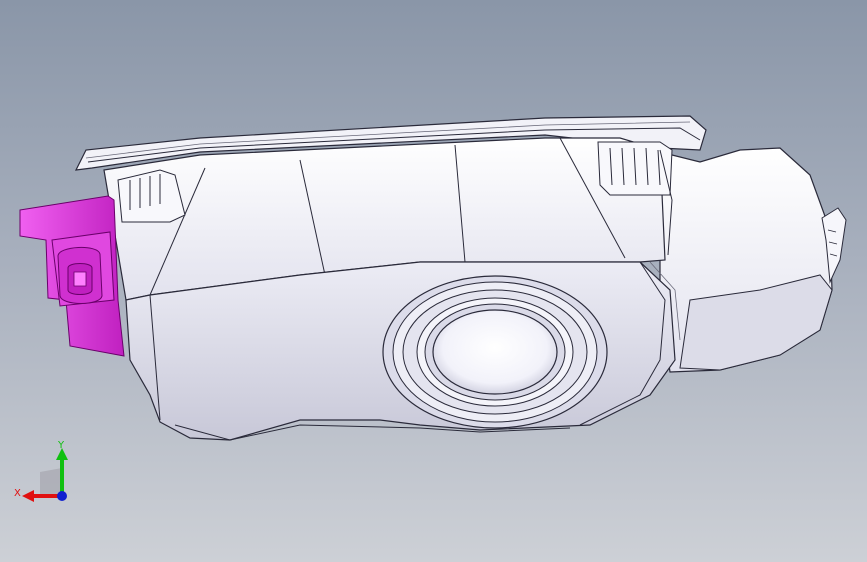 The width and height of the screenshot is (867, 562). What do you see at coordinates (61, 445) in the screenshot?
I see `triad-y-label: Y` at bounding box center [61, 445].